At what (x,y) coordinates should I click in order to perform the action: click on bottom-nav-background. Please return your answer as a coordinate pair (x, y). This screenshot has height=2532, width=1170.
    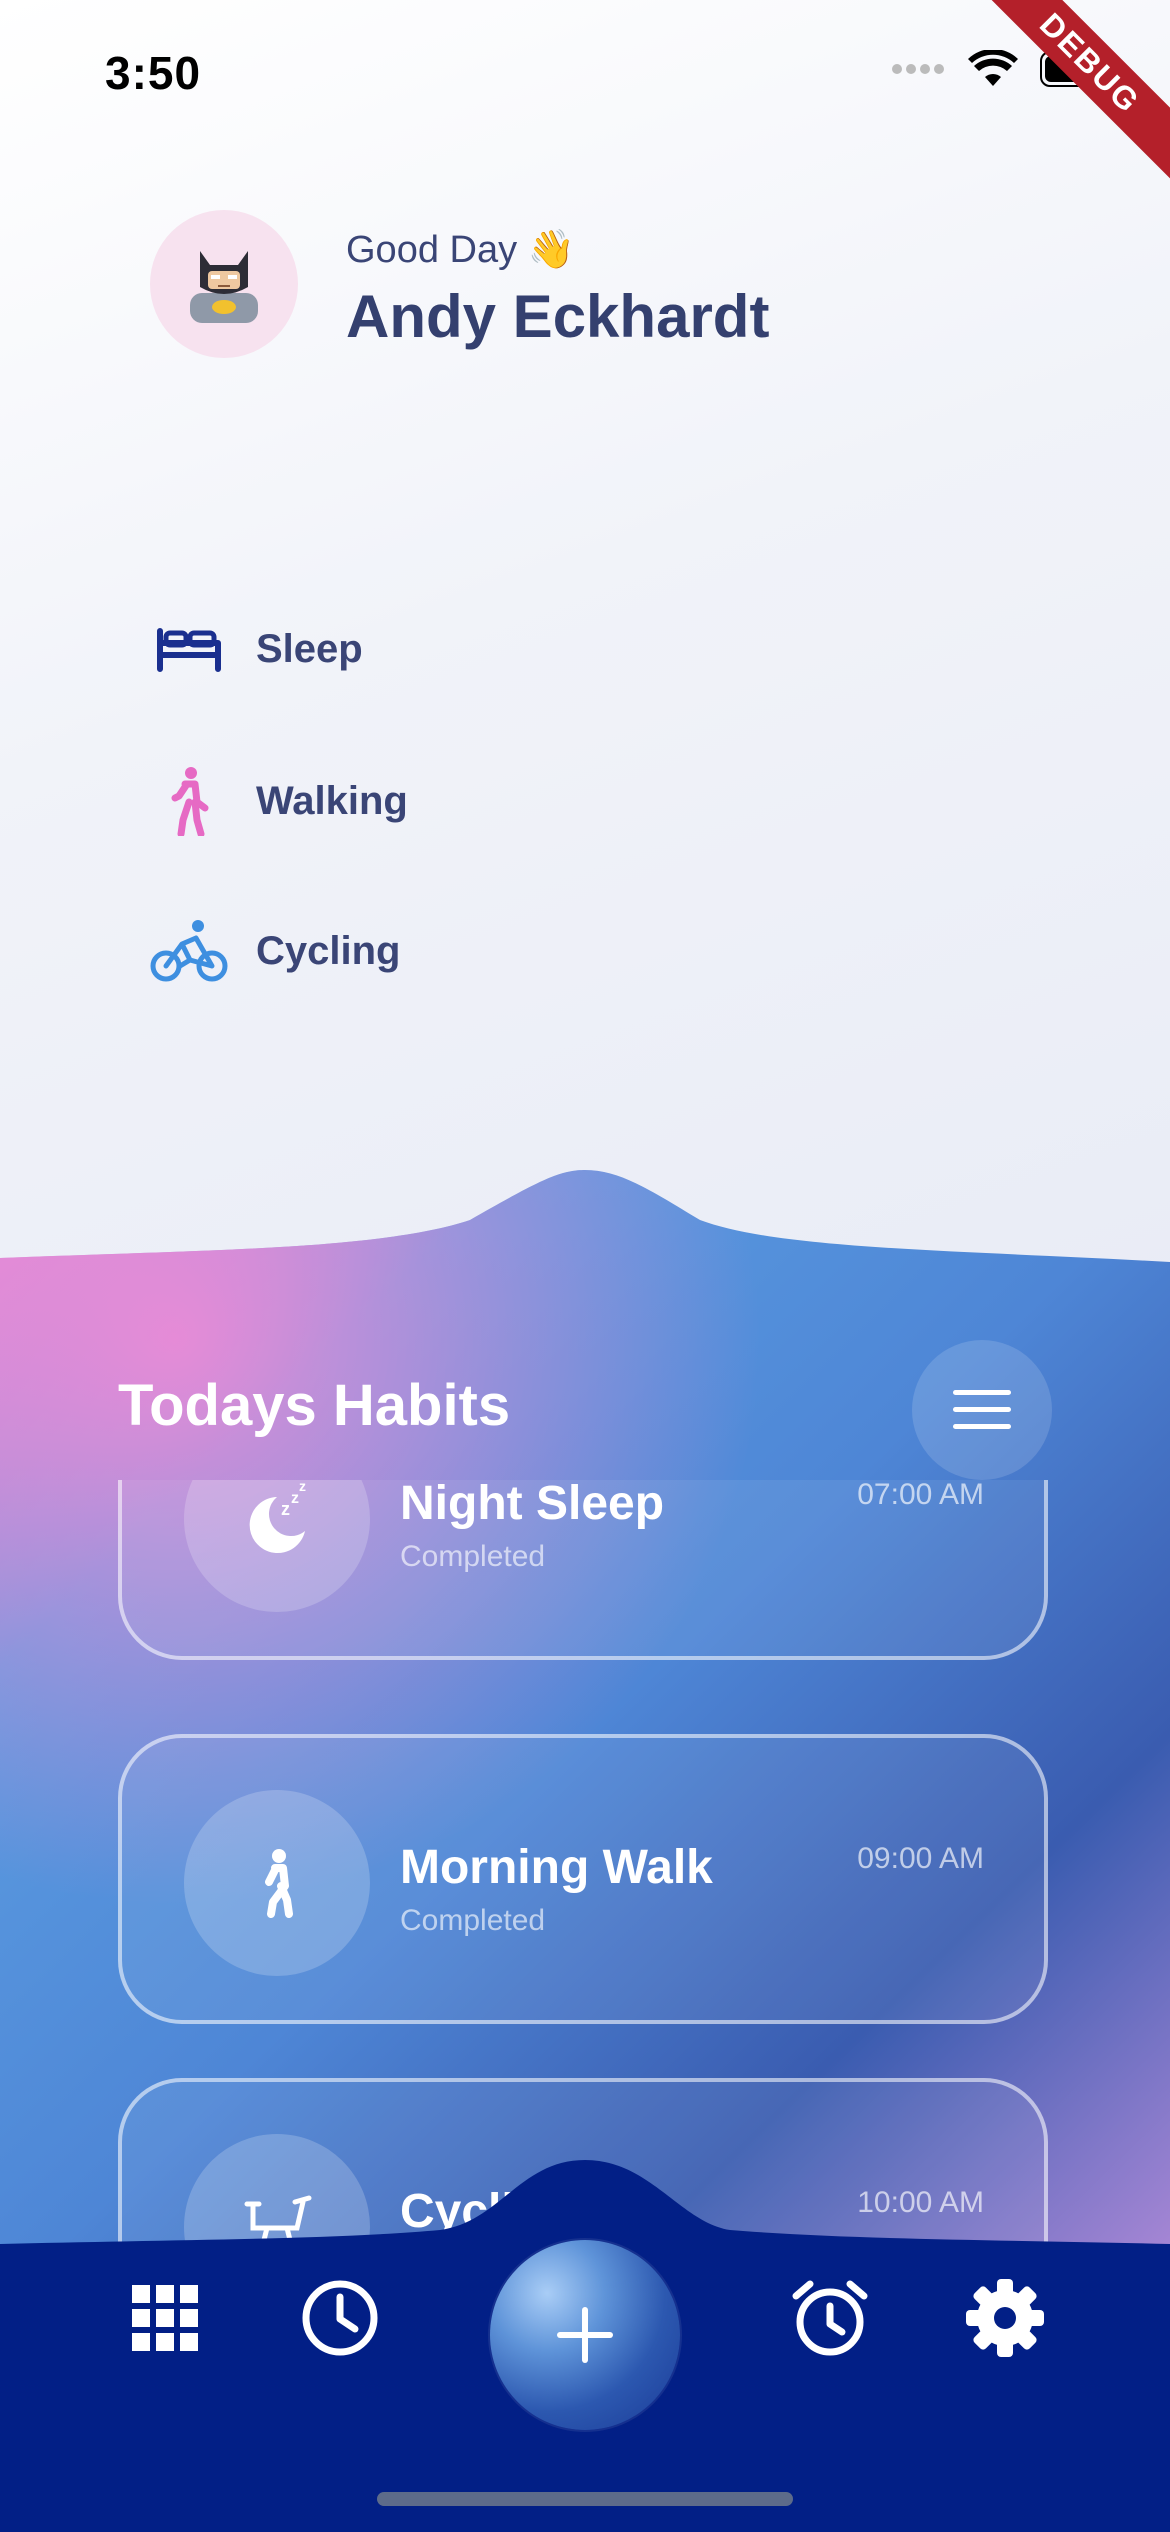
    Looking at the image, I should click on (585, 2346).